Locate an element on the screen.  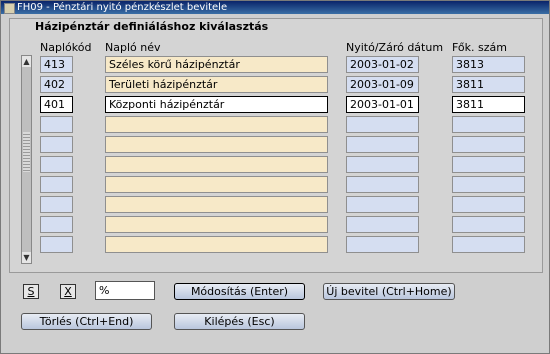
column-header-code: Naplókód is located at coordinates (66, 47).